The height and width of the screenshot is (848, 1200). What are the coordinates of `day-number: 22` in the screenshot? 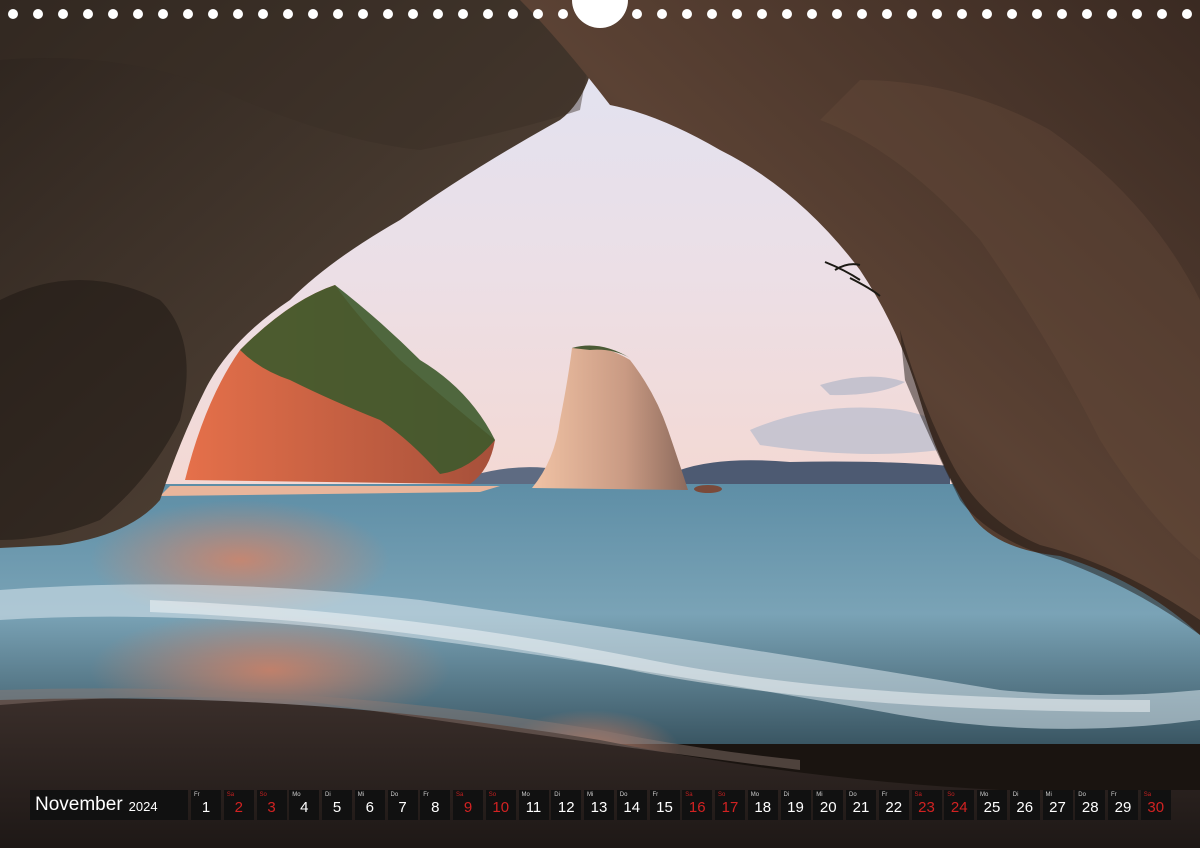 It's located at (894, 807).